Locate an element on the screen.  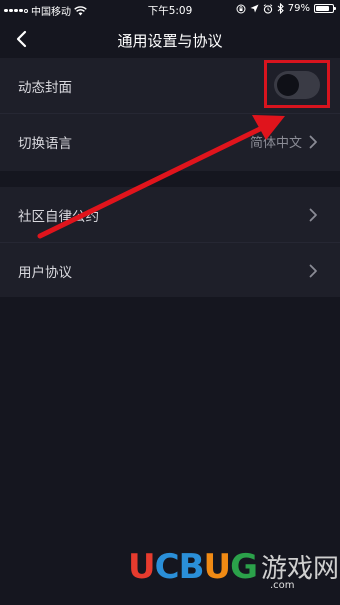
page-title: 通用设置与协议 is located at coordinates (170, 41).